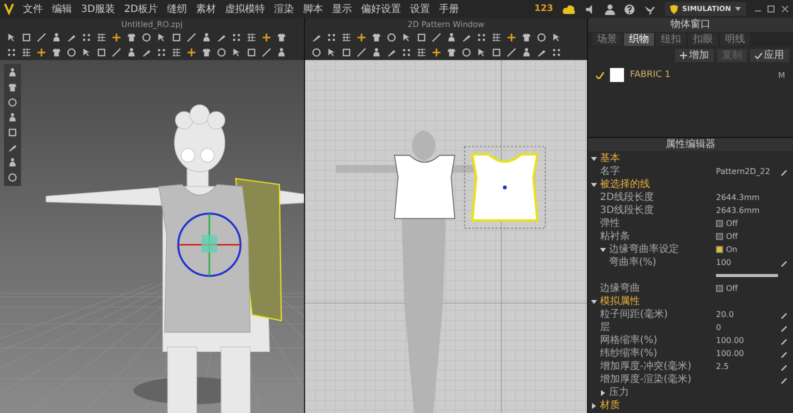 Image resolution: width=793 pixels, height=413 pixels. What do you see at coordinates (206, 9) in the screenshot?
I see `menu-item: 素材` at bounding box center [206, 9].